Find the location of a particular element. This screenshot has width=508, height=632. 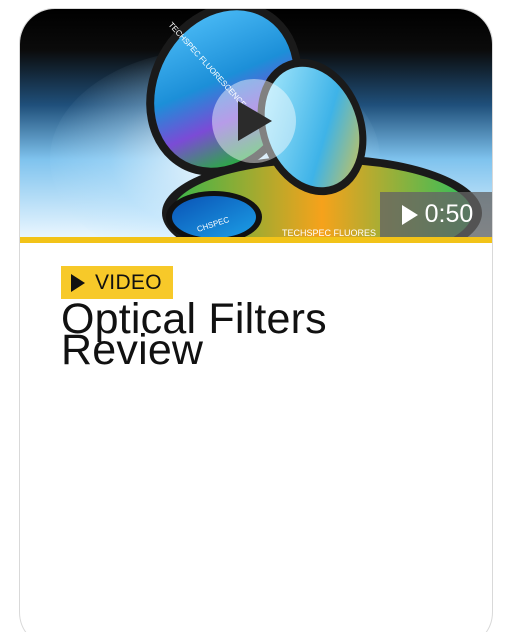

brand-text-bottom: TECHSPEC FLUORES is located at coordinates (329, 232).